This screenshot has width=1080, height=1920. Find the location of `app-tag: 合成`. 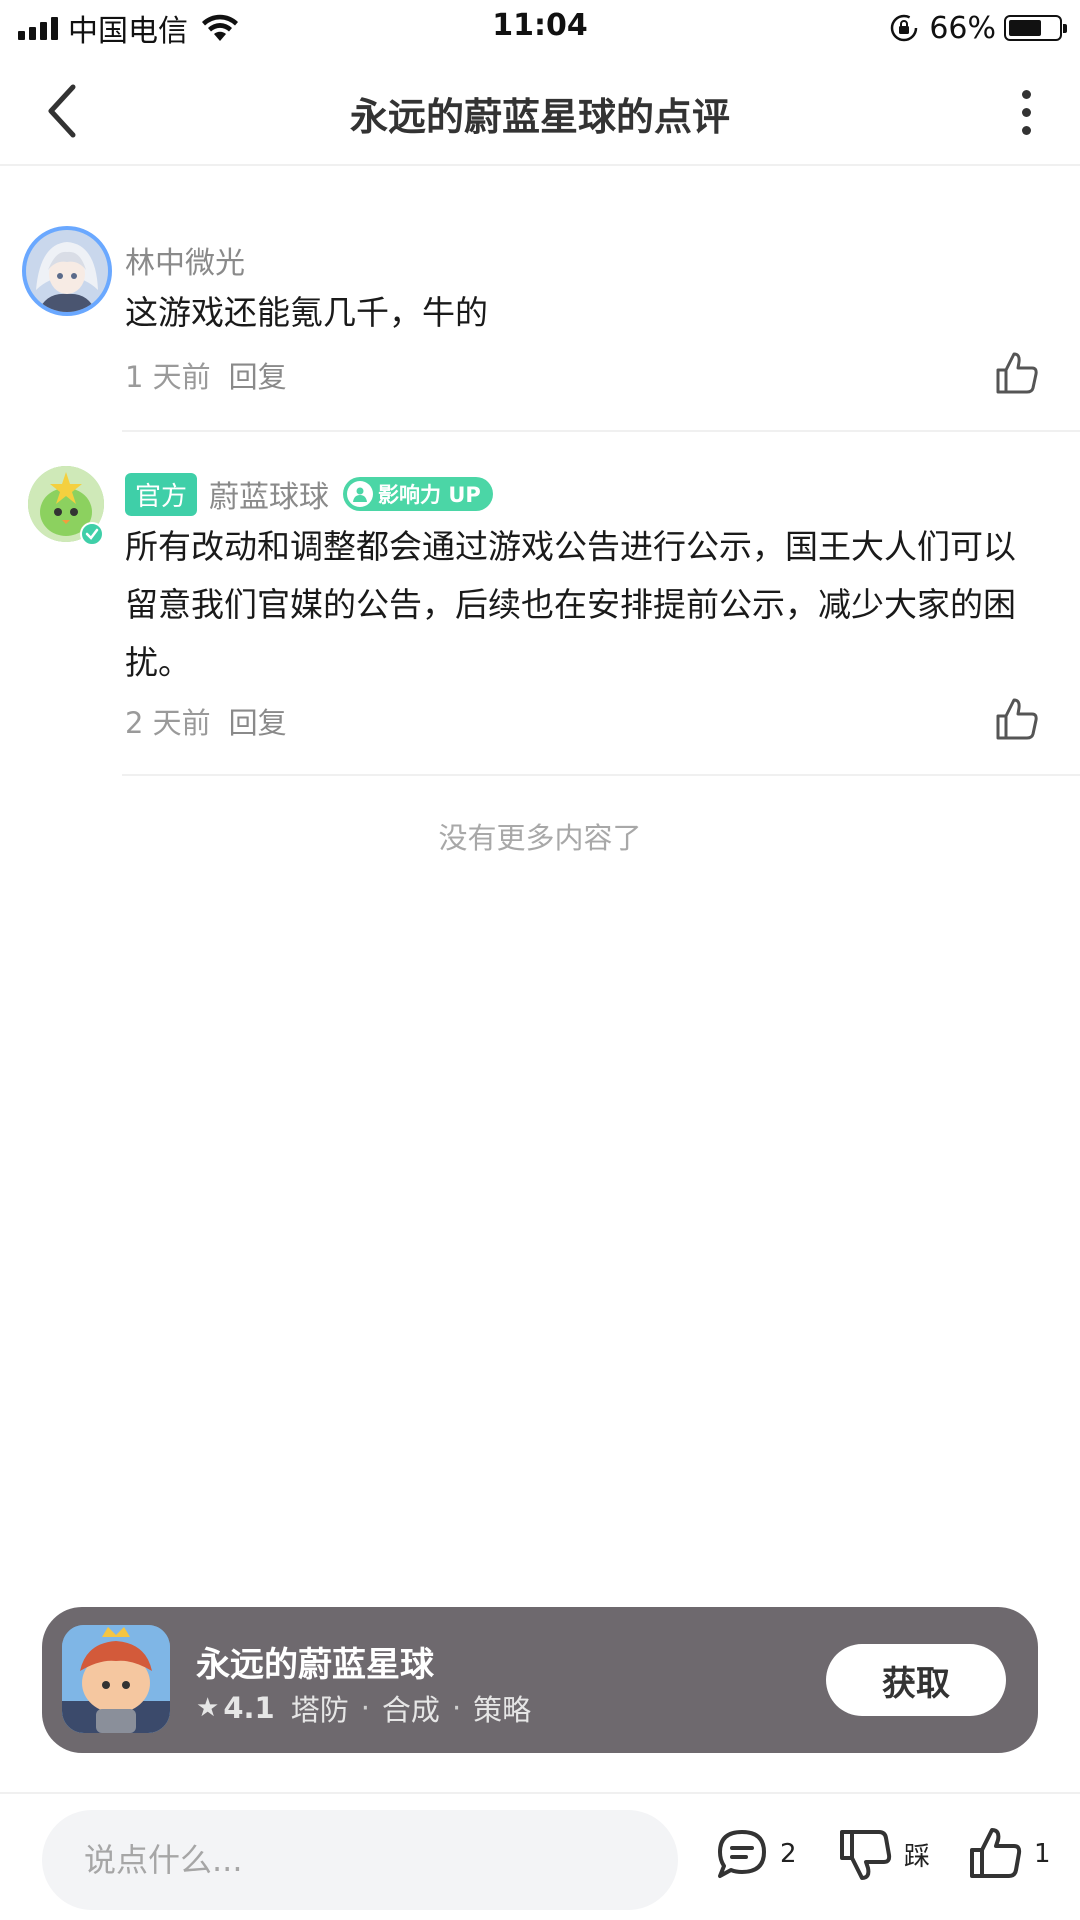

app-tag: 合成 is located at coordinates (410, 1710).